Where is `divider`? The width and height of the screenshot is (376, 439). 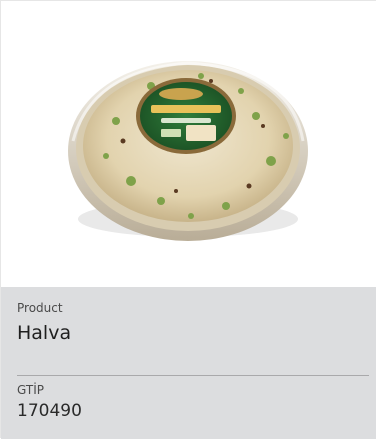 divider is located at coordinates (193, 375).